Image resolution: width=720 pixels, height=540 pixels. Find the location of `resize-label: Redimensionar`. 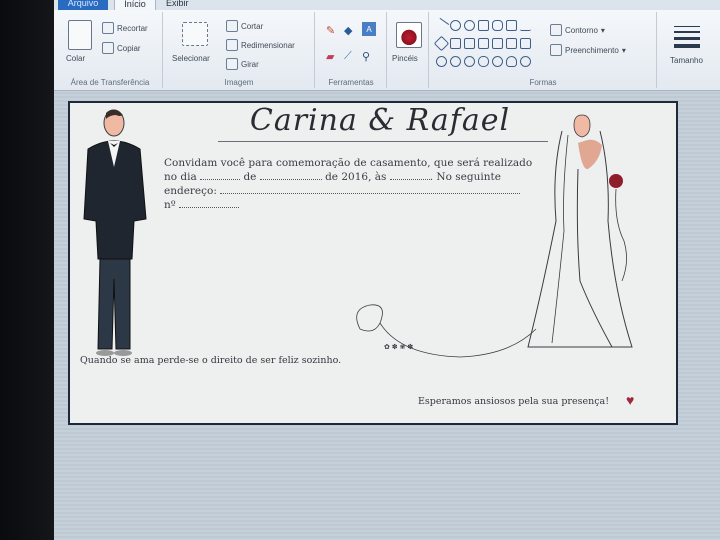

resize-label: Redimensionar is located at coordinates (268, 45).